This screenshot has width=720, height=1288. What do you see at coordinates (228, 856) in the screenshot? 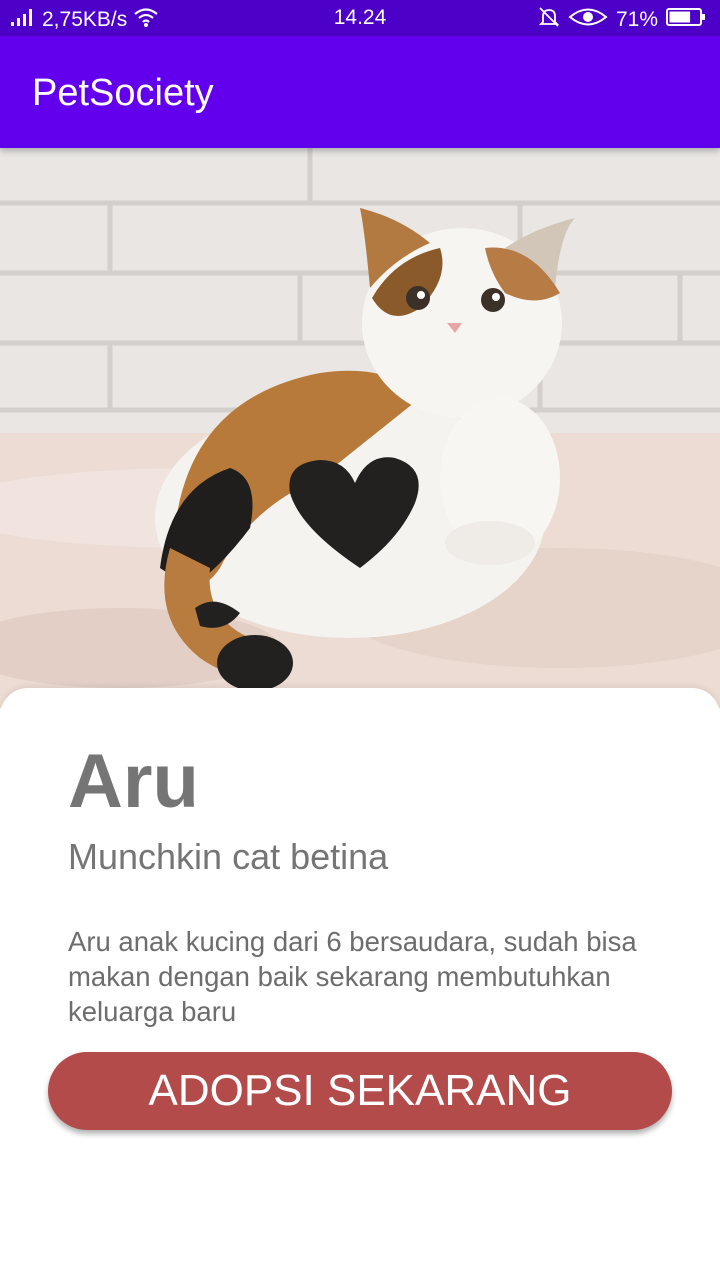
I see `pet-breed: Munchkin cat betina` at bounding box center [228, 856].